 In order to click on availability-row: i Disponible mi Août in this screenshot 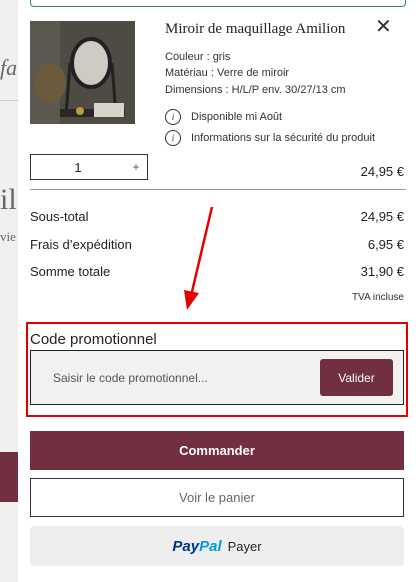, I will do `click(223, 117)`.